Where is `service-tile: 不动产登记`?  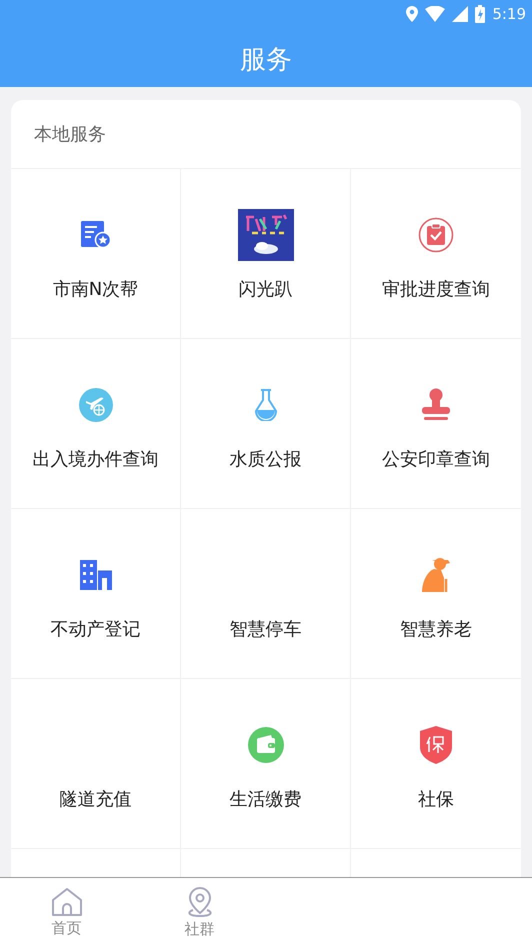 service-tile: 不动产登记 is located at coordinates (96, 594).